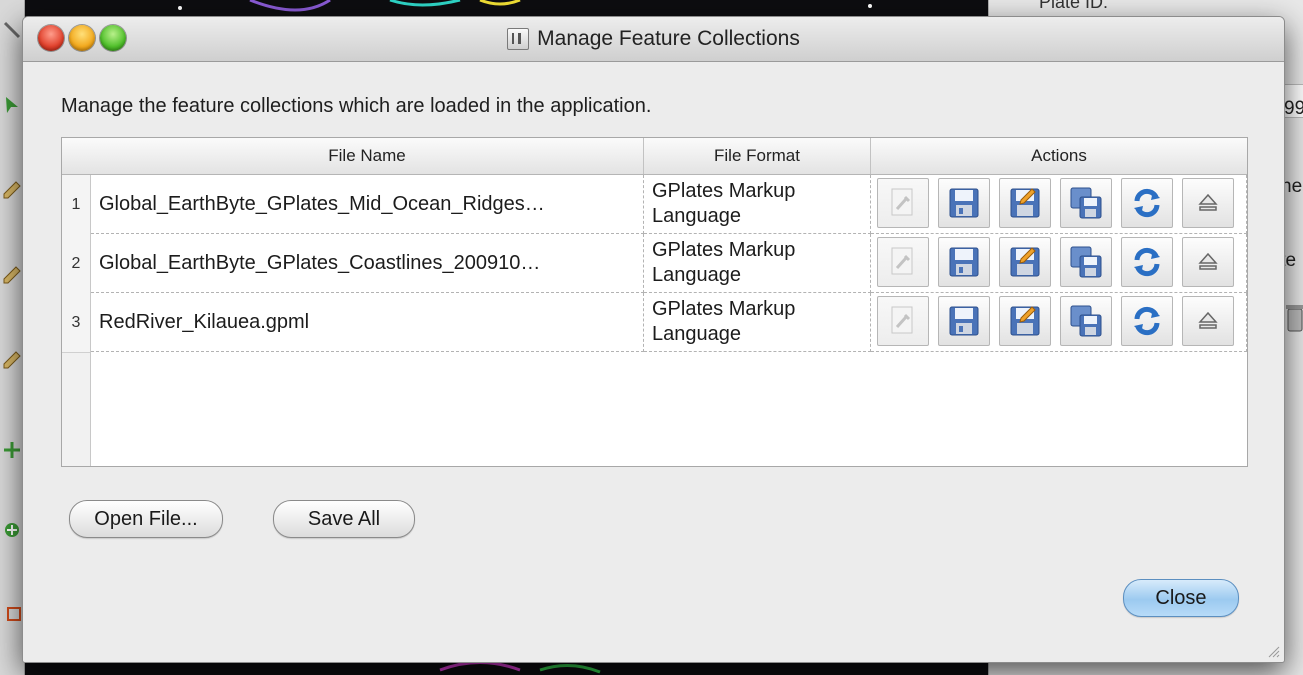 The width and height of the screenshot is (1303, 675). I want to click on file-name-cell: RedRiver_Kilauea.gpml, so click(367, 322).